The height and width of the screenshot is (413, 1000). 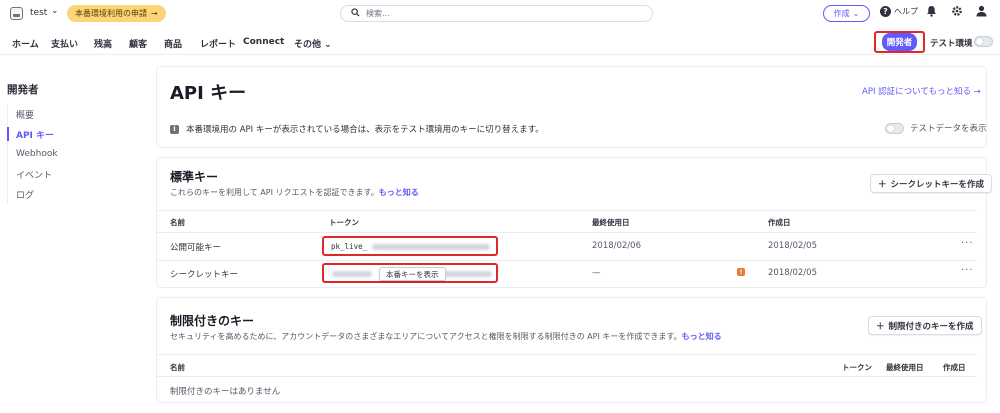 I want to click on main-nav: ホーム 支払い 残高 顧客 商品 レポート Connect その他 ⌄, so click(x=500, y=41).